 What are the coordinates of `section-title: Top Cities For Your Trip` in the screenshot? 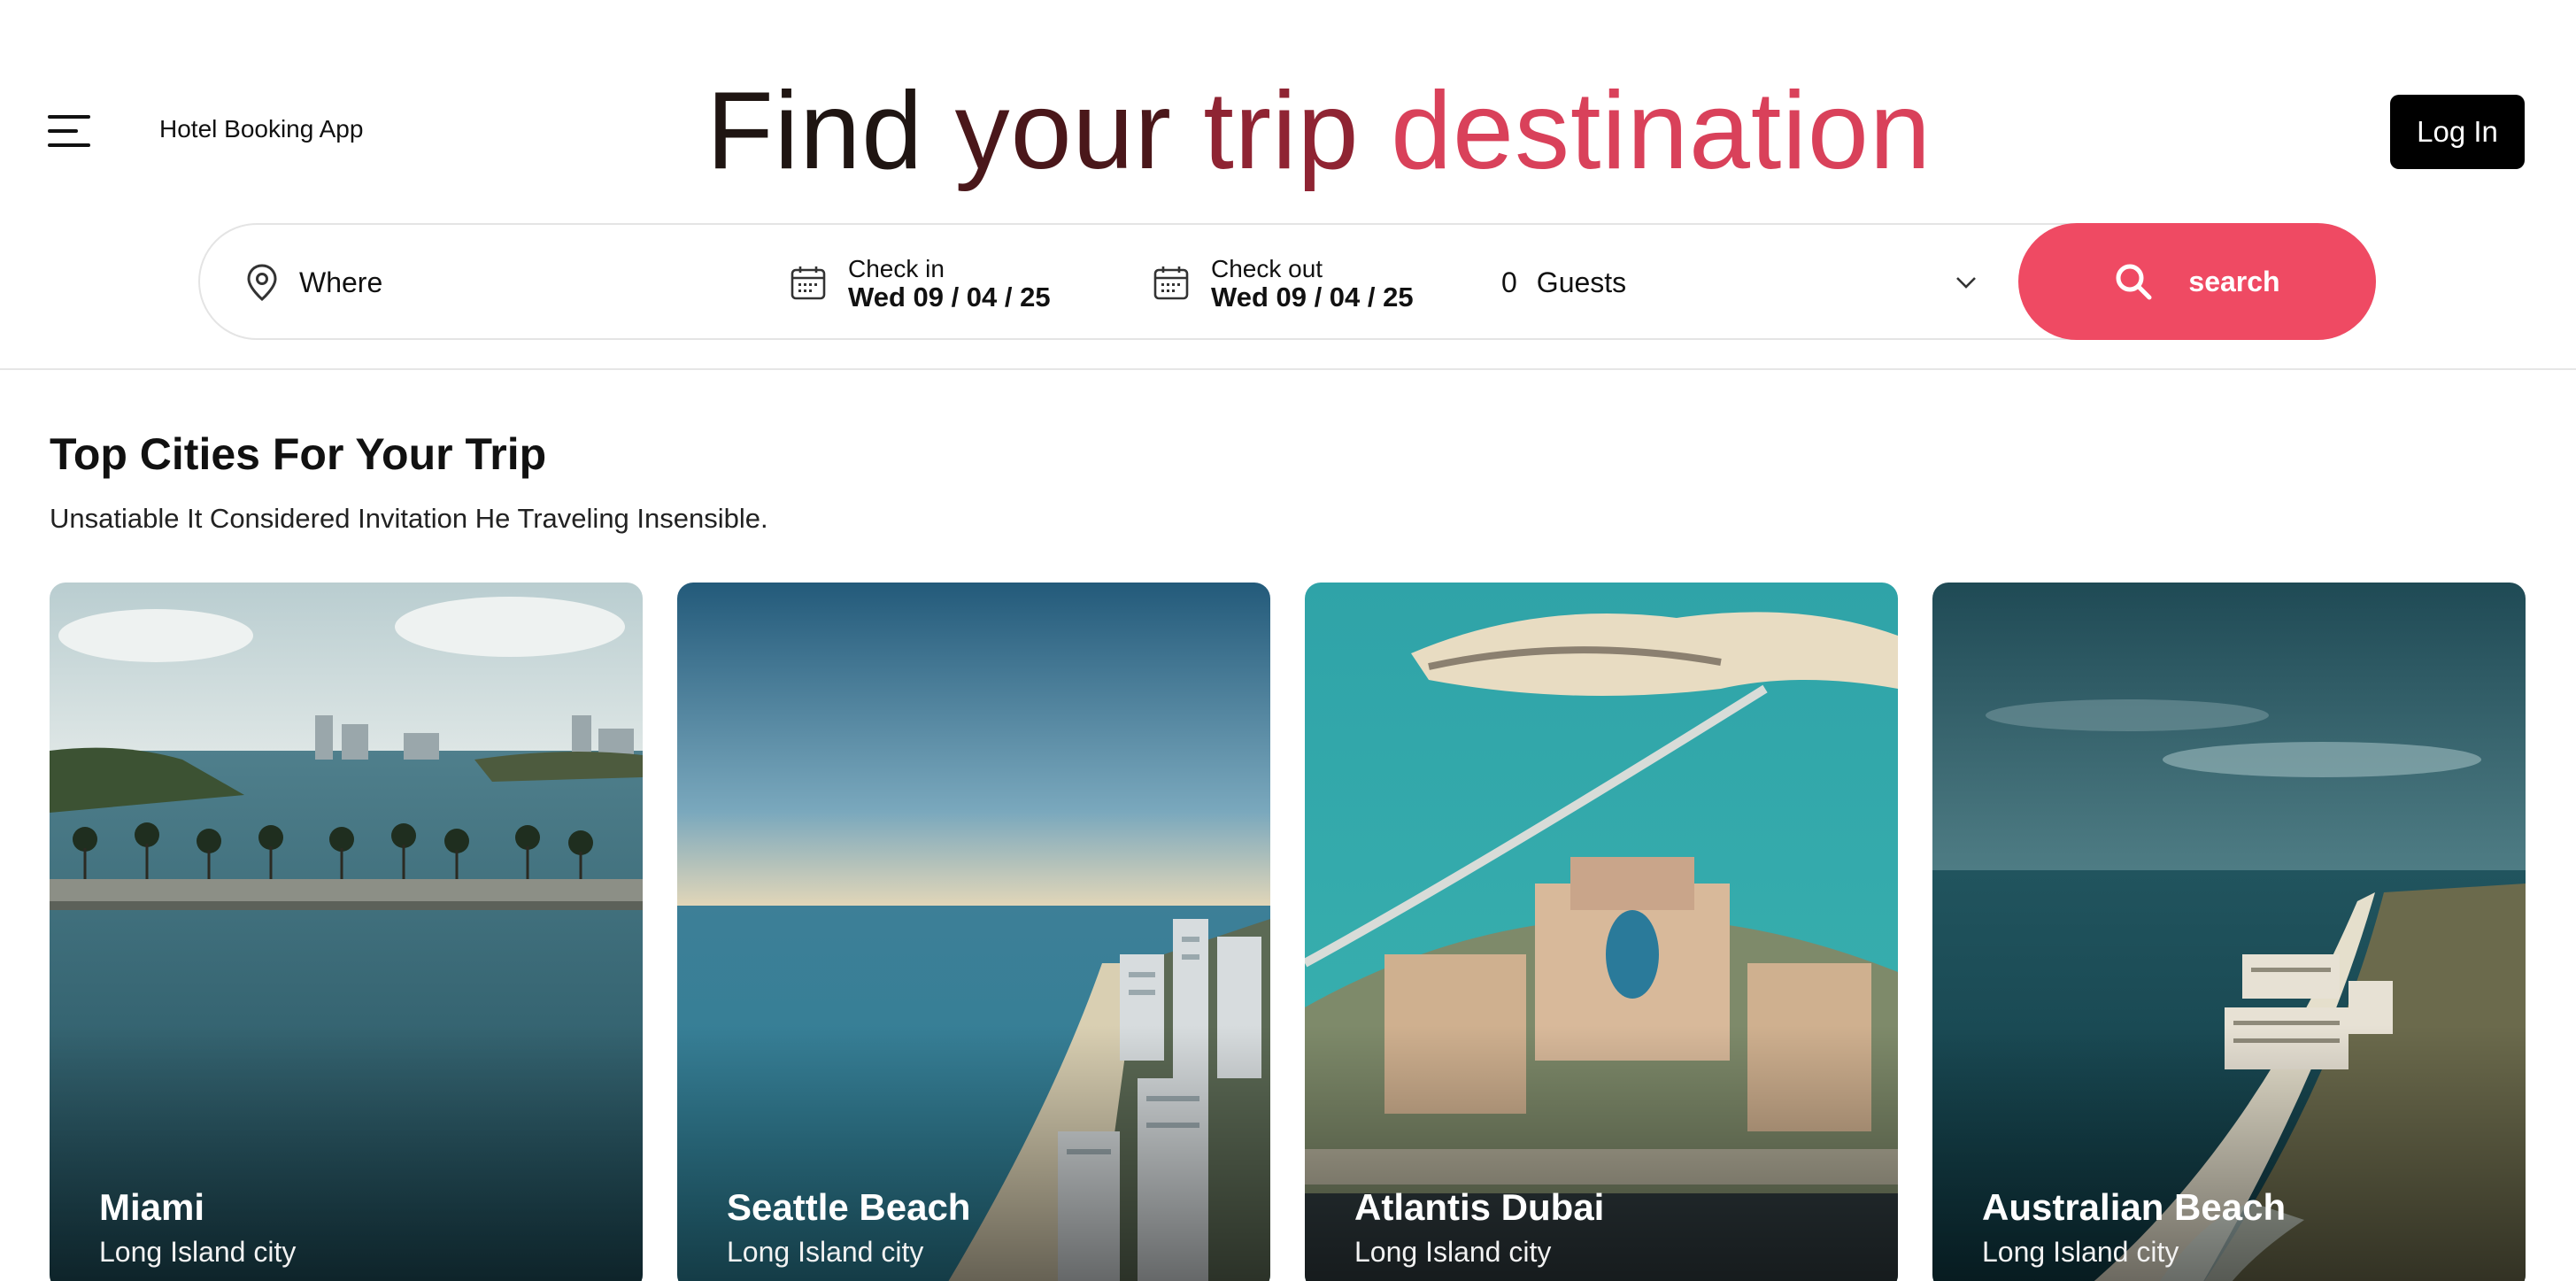 It's located at (298, 454).